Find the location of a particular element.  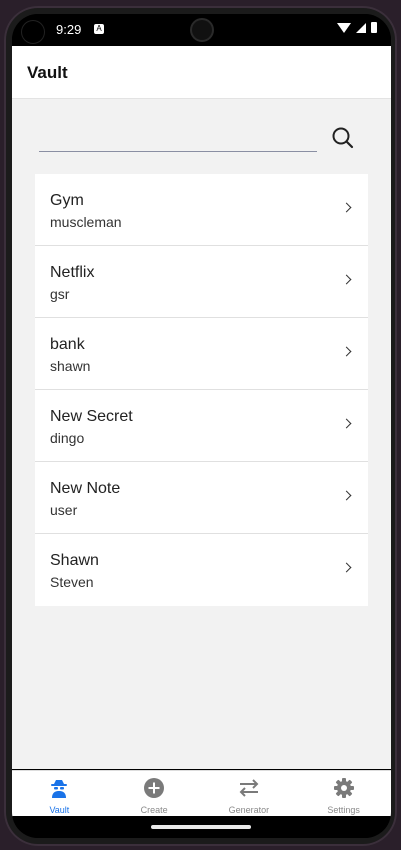

swap-arrows-icon is located at coordinates (249, 788).